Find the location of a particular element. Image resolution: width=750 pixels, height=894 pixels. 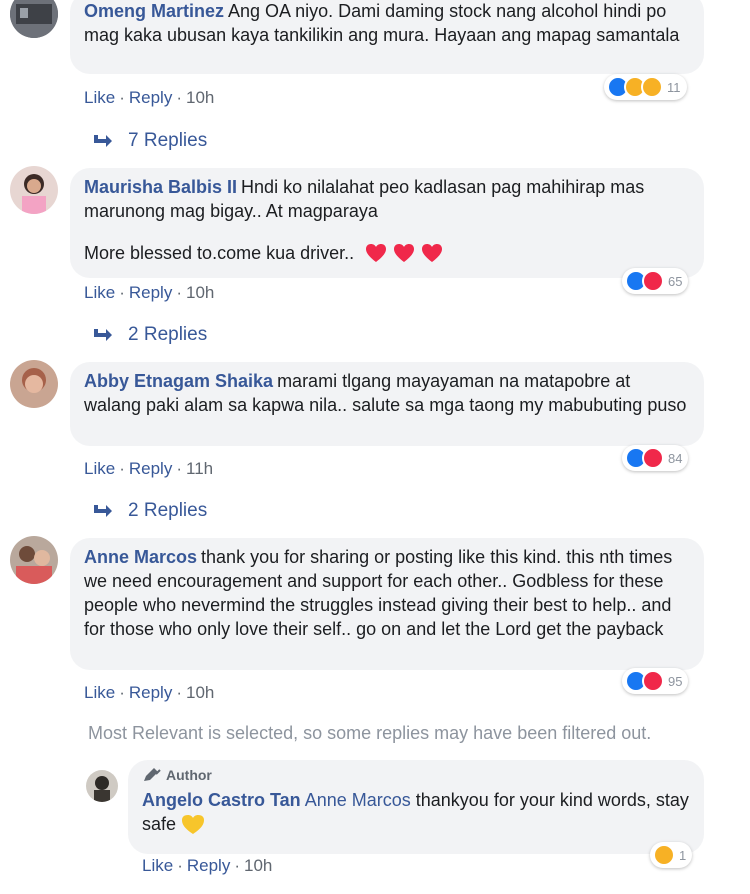

wow-reaction-icon is located at coordinates (664, 855).